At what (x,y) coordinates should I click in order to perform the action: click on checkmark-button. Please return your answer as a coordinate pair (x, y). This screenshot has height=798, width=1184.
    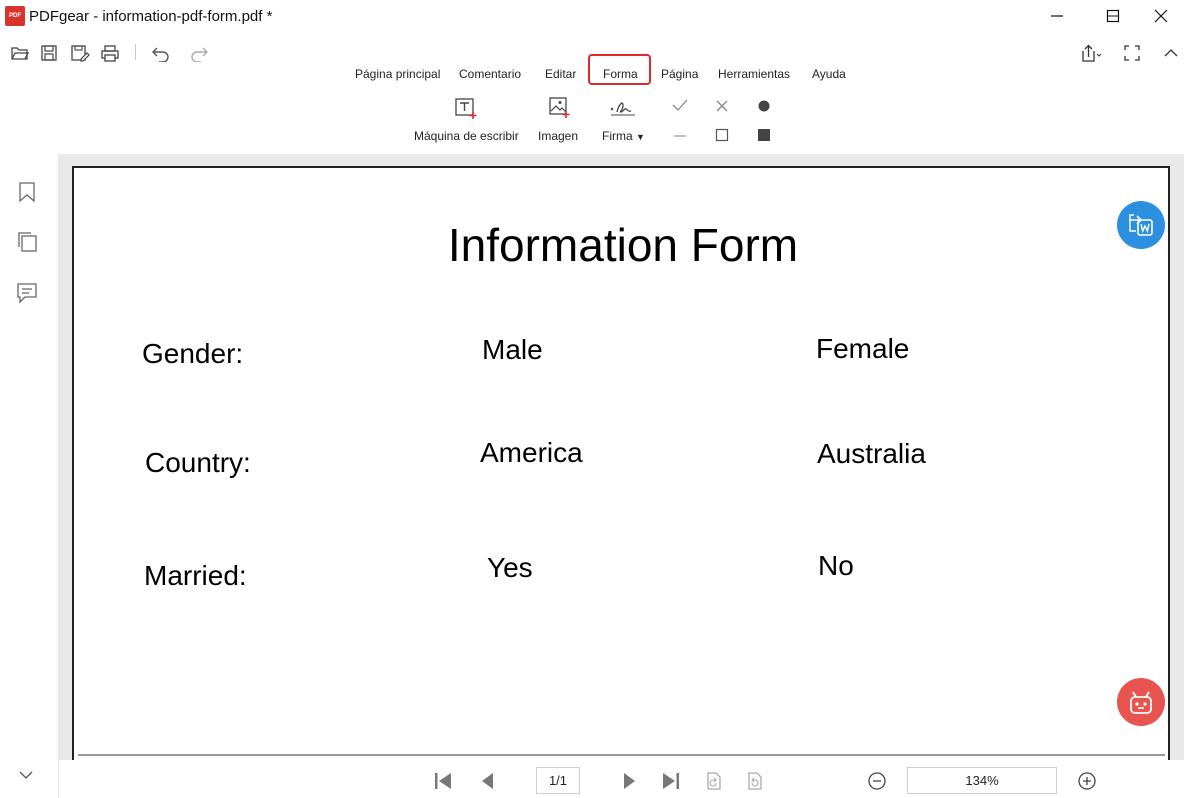
    Looking at the image, I should click on (680, 105).